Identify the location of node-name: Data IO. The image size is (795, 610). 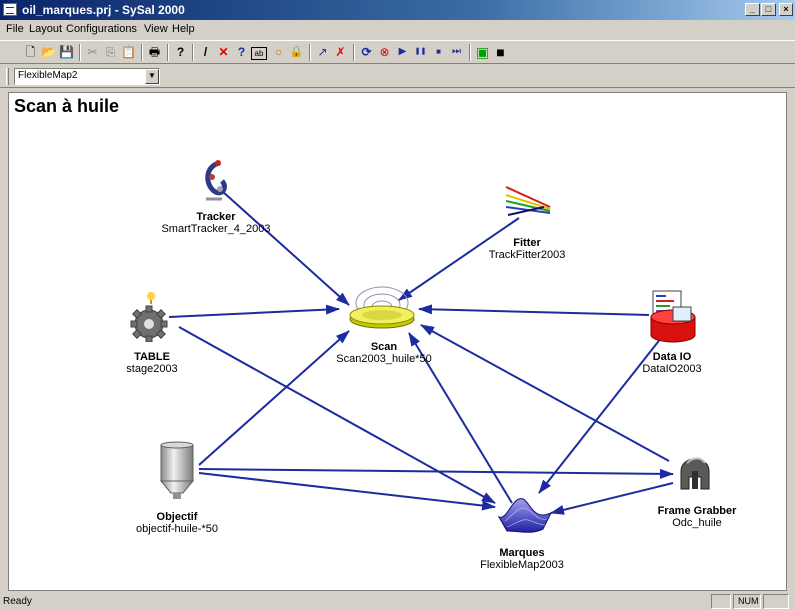
(672, 357).